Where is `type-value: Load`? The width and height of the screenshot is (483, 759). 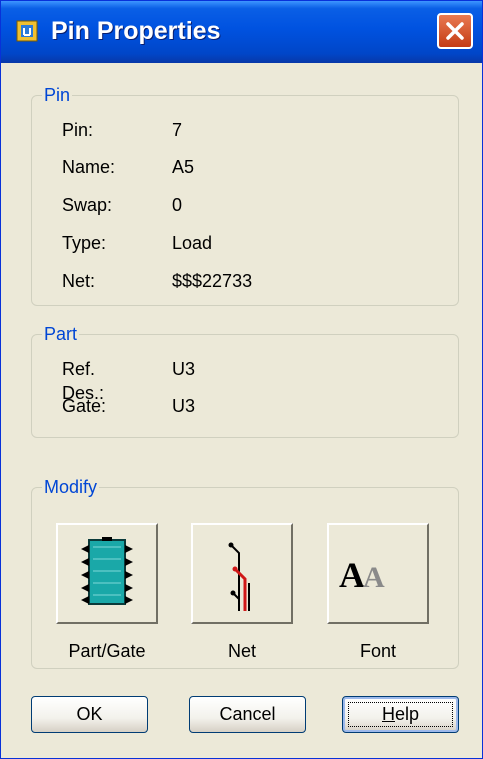 type-value: Load is located at coordinates (192, 243).